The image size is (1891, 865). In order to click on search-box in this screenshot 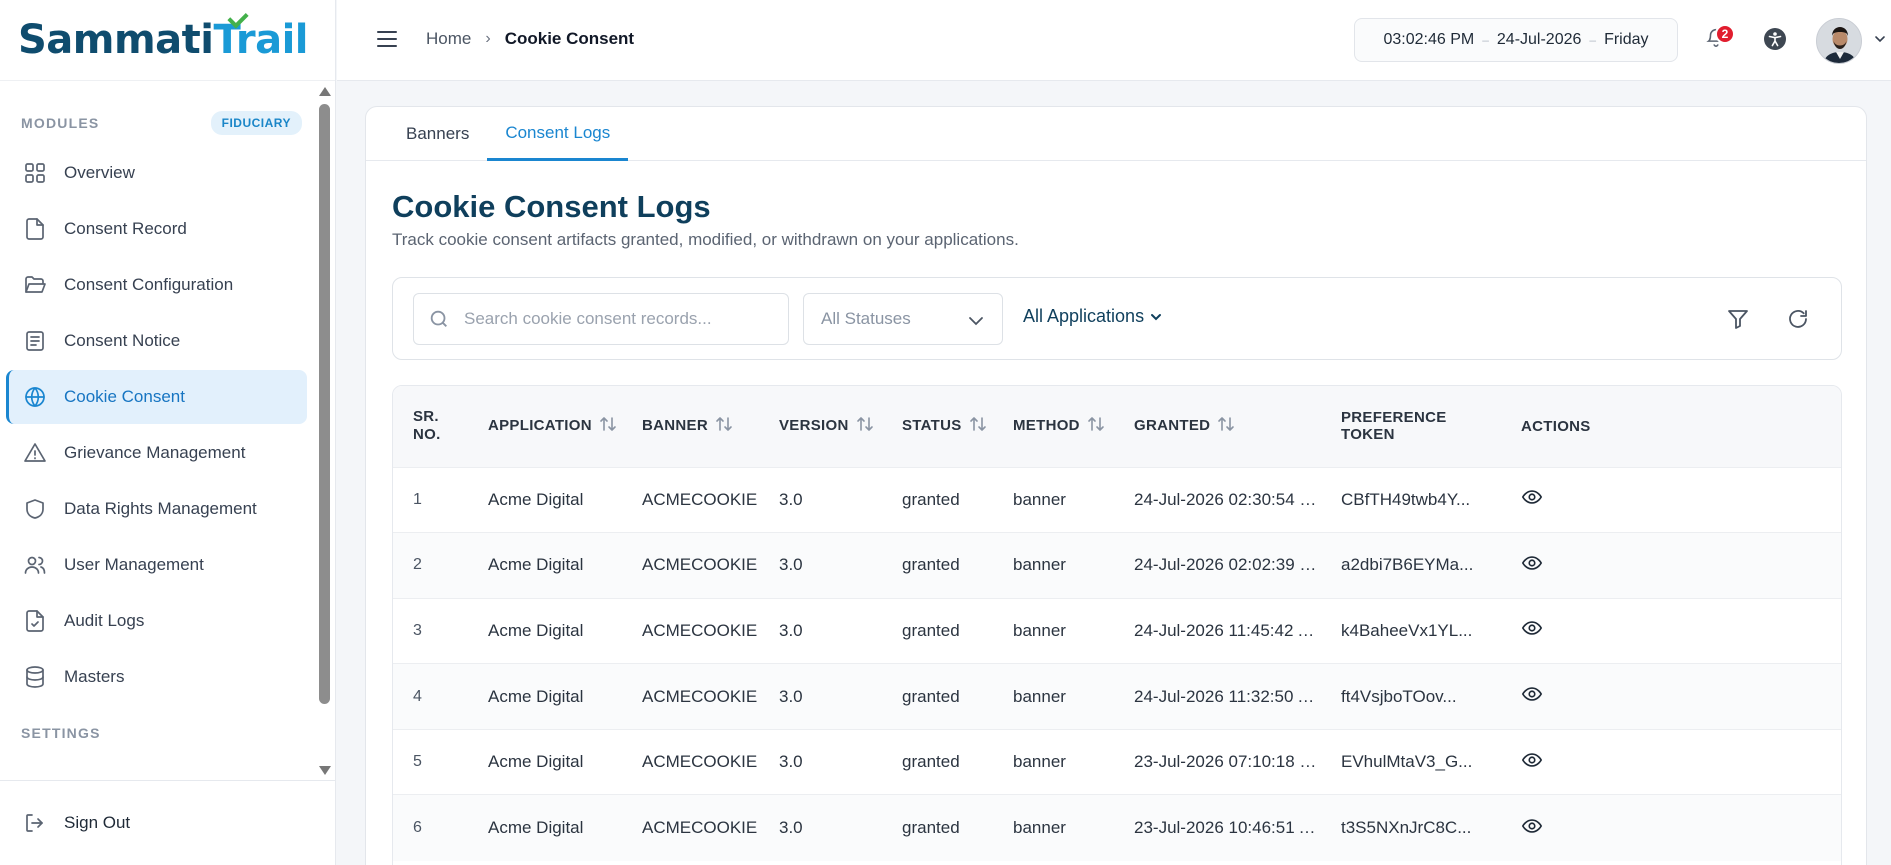, I will do `click(601, 319)`.